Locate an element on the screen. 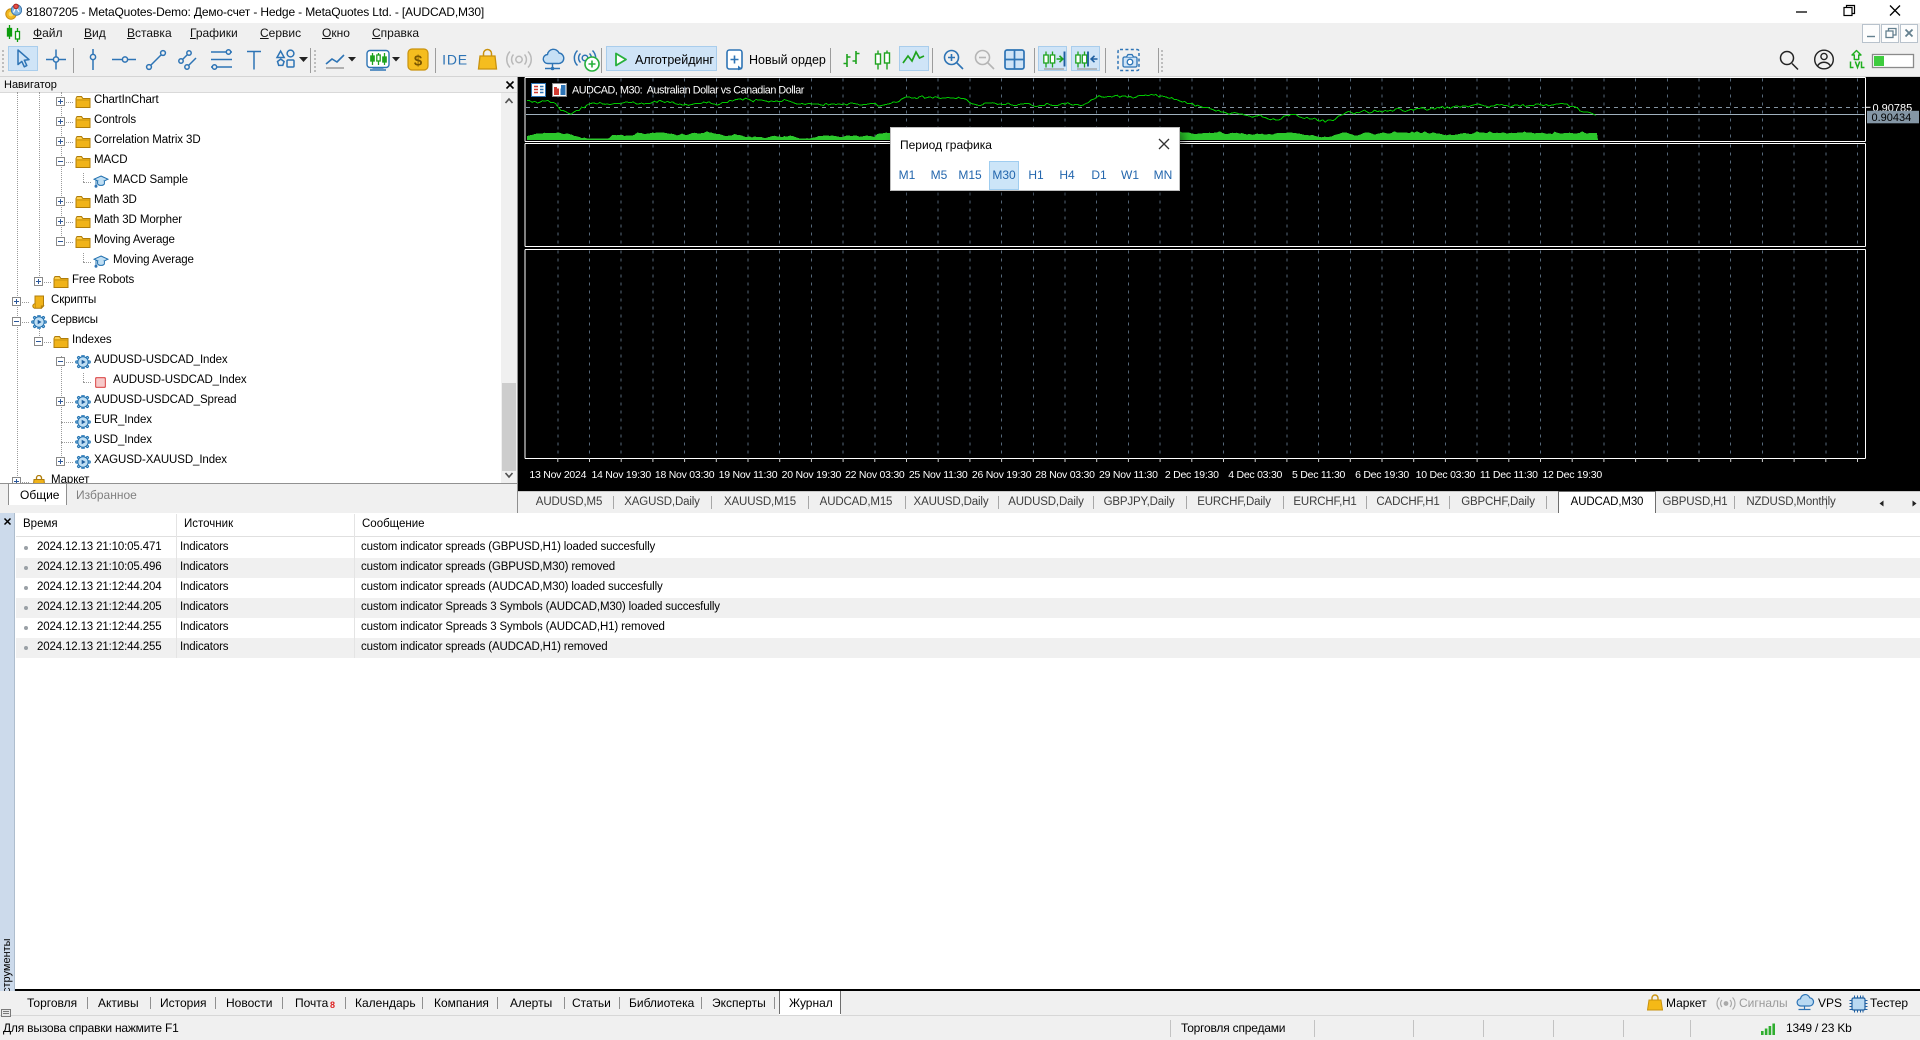 The height and width of the screenshot is (1040, 1920). svg-text: 10 Dec 03:30 is located at coordinates (1446, 475).